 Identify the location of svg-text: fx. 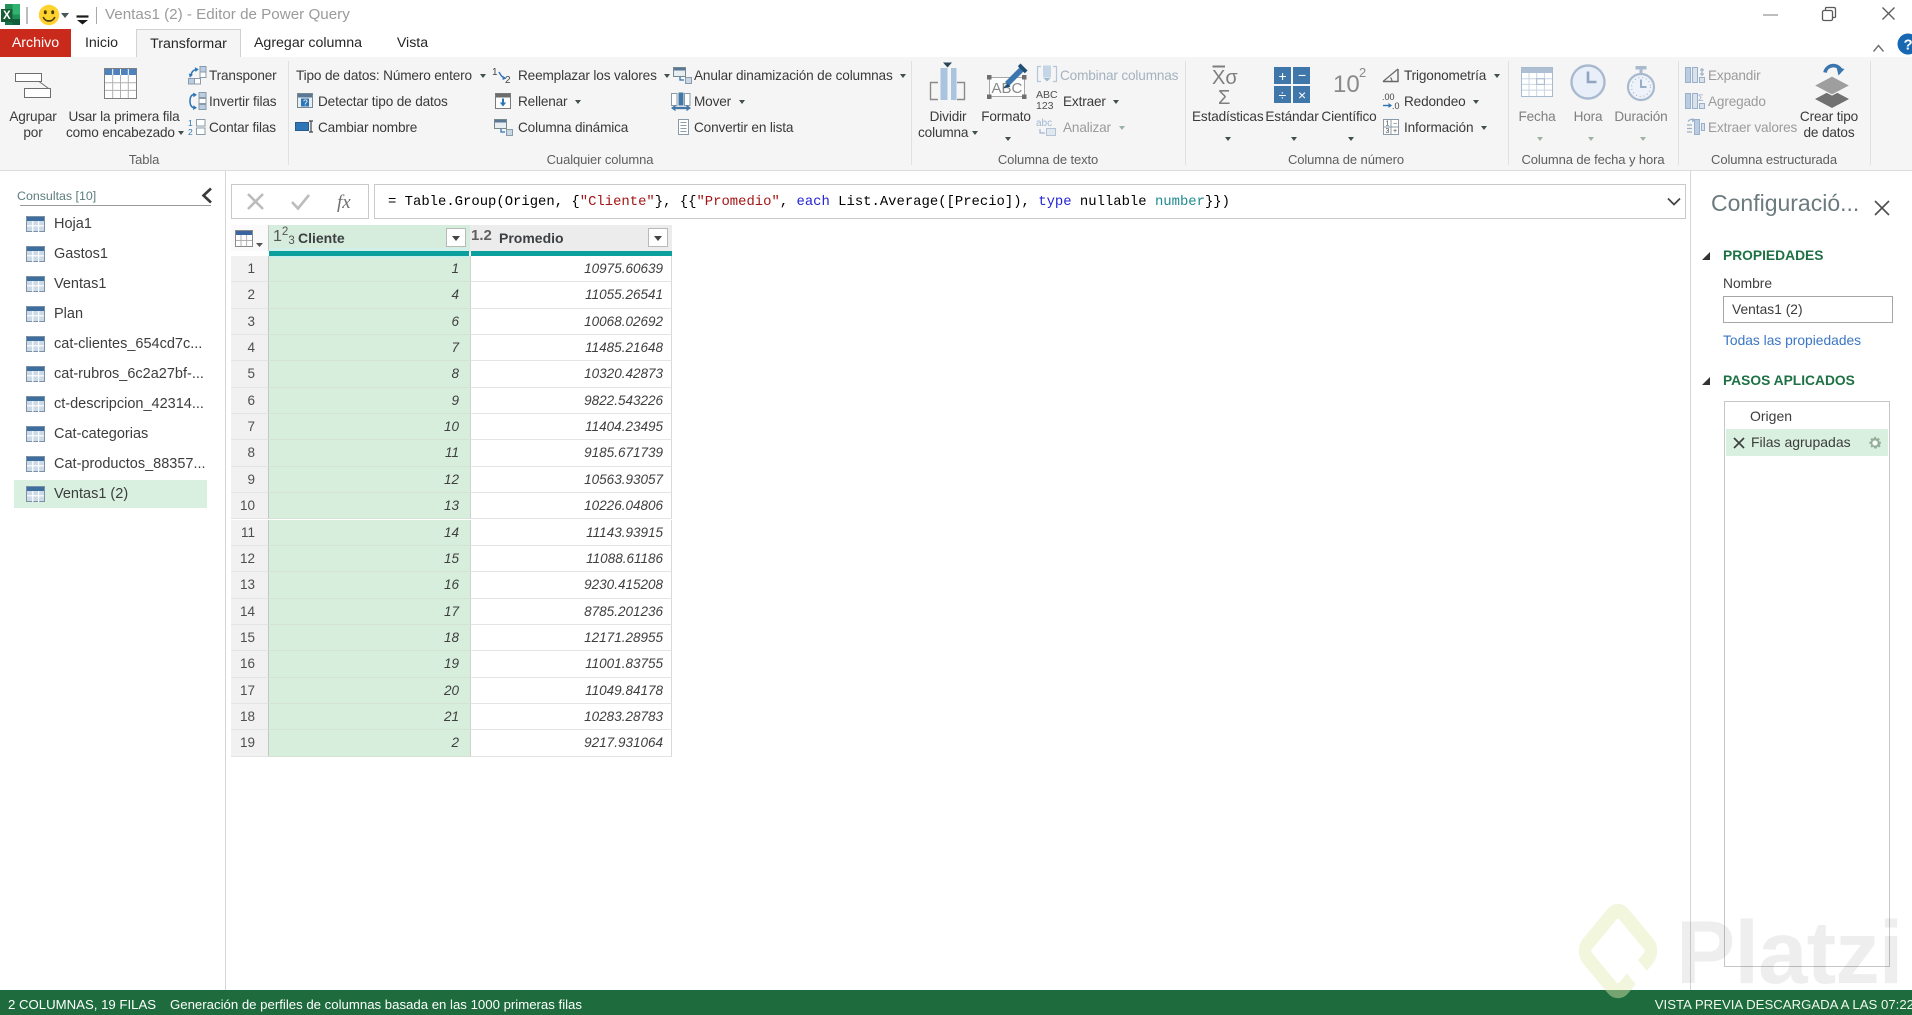
(344, 202).